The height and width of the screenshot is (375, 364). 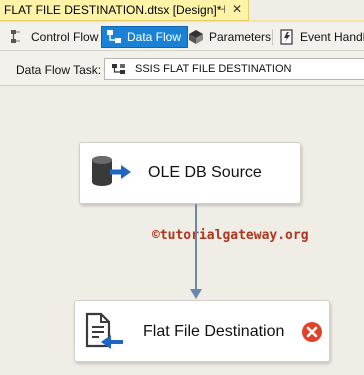 I want to click on flat-file-destination-label: Flat File Destination, so click(x=214, y=331).